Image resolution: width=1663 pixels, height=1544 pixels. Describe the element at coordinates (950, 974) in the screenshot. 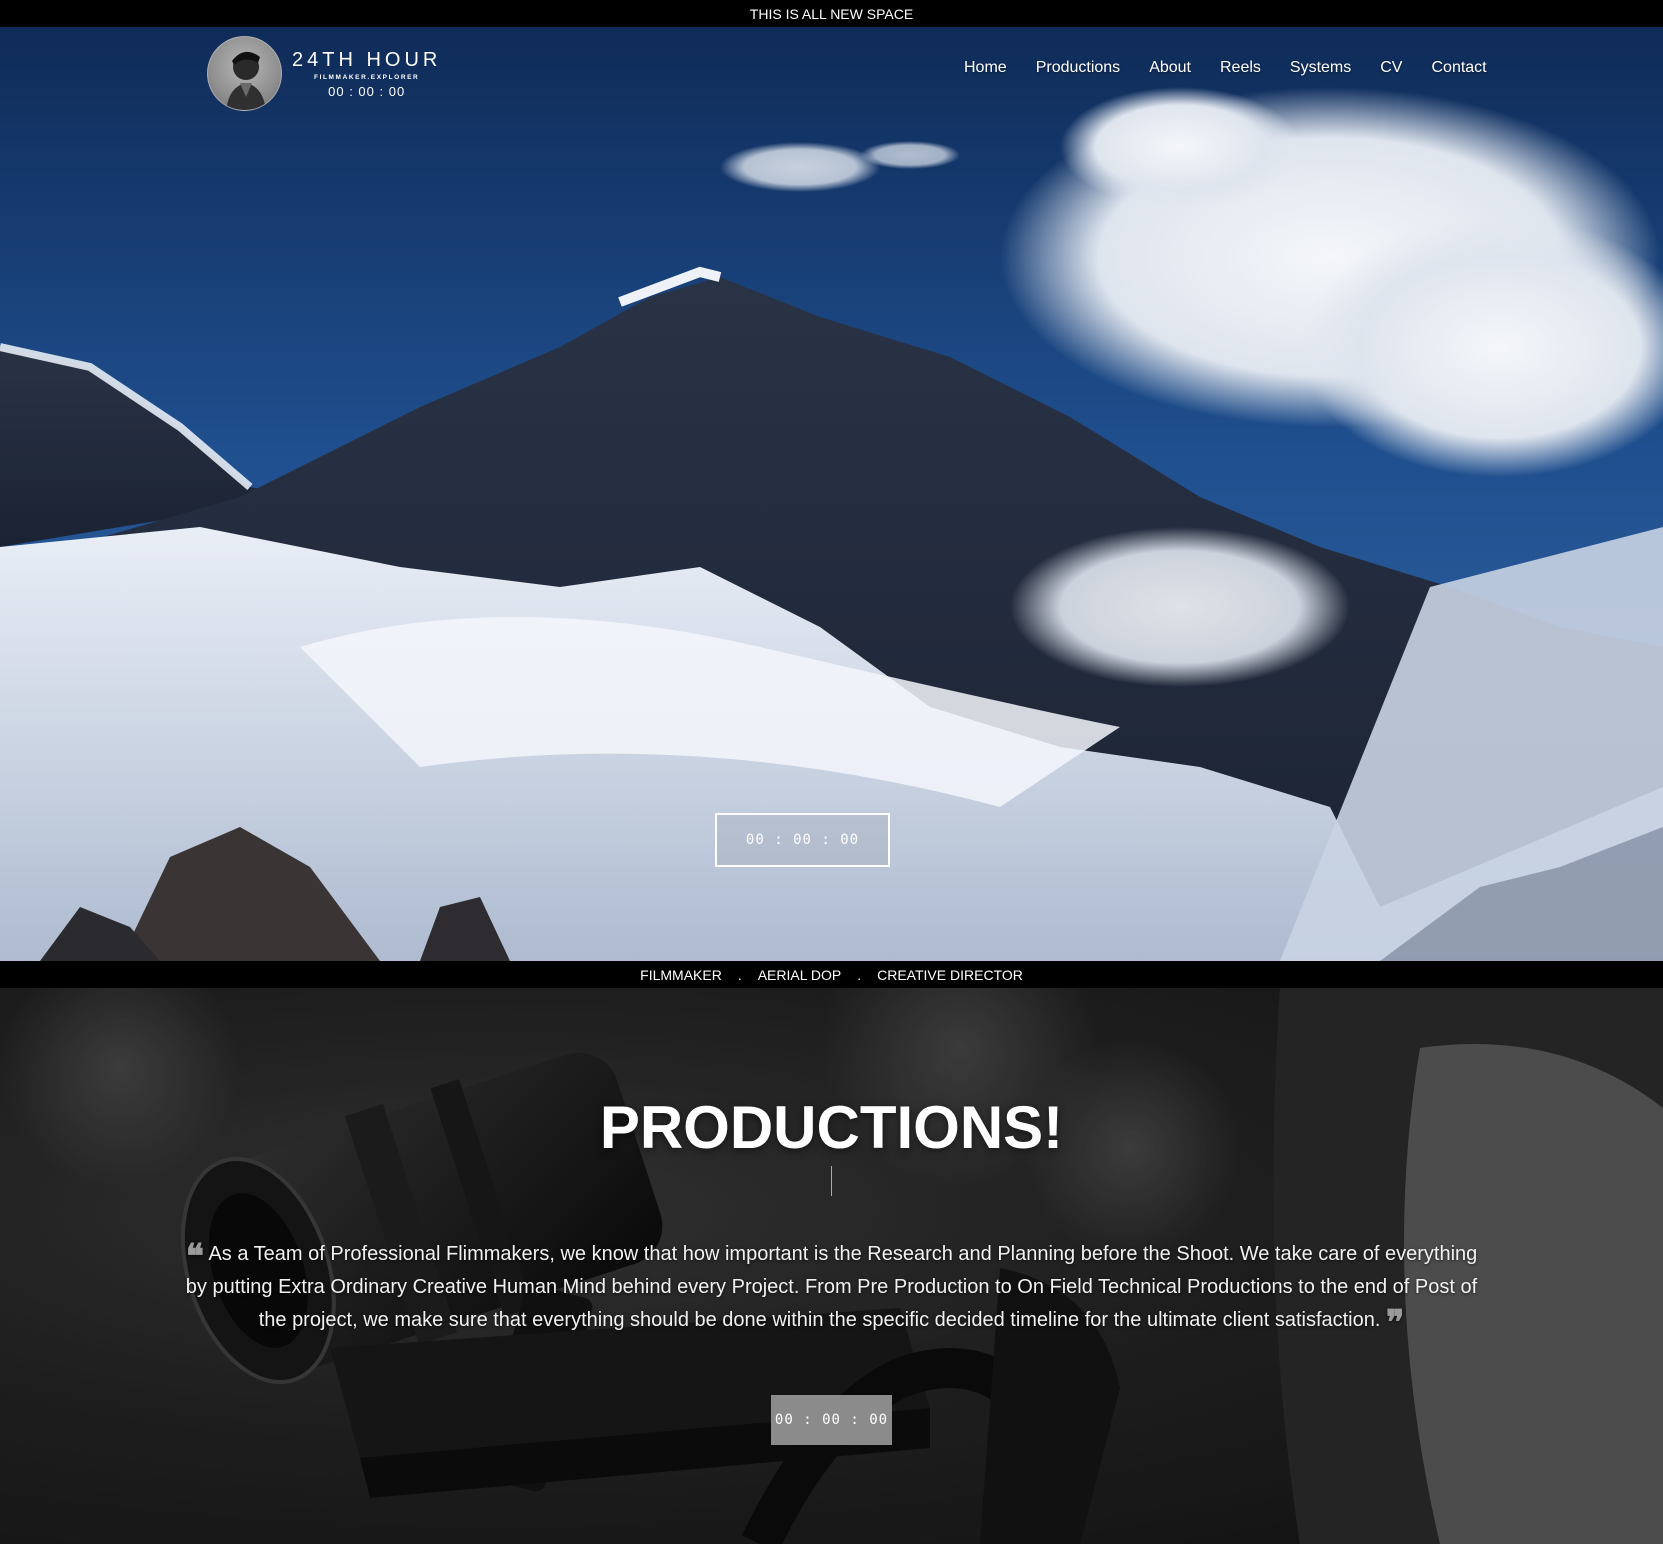

I see `role-creative-director: CREATIVE DIRECTOR` at that location.